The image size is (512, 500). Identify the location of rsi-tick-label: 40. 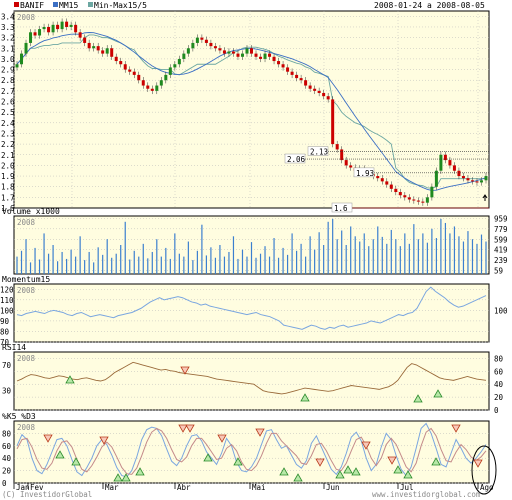
(499, 384).